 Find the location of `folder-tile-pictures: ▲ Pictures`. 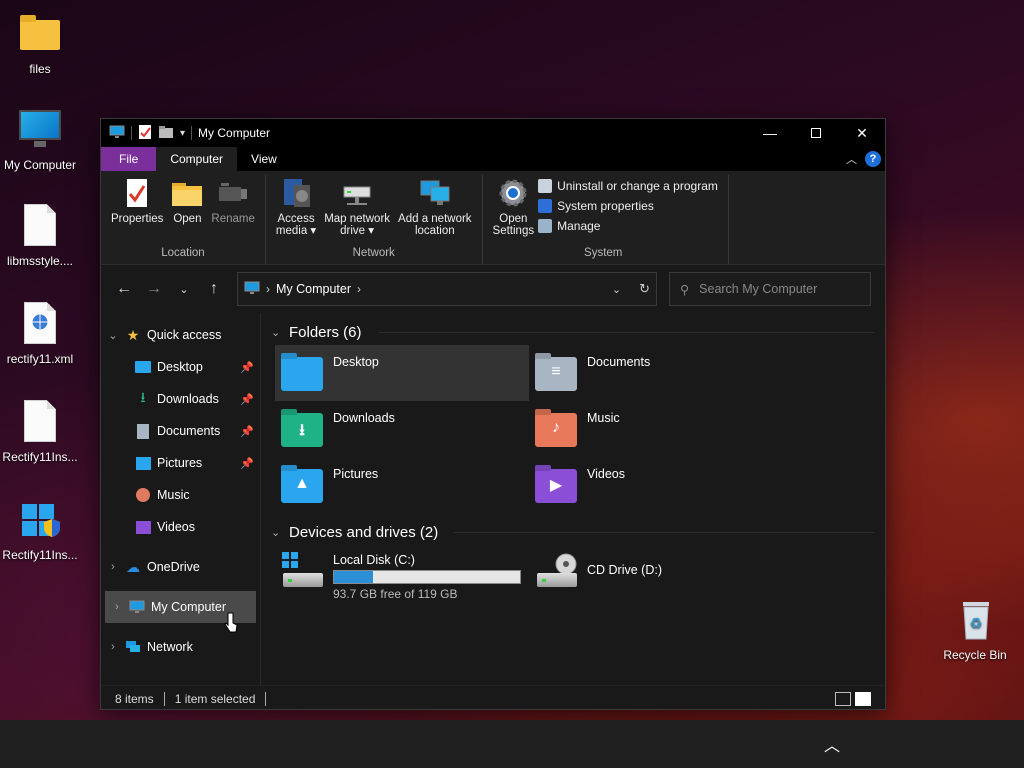

folder-tile-pictures: ▲ Pictures is located at coordinates (402, 485).